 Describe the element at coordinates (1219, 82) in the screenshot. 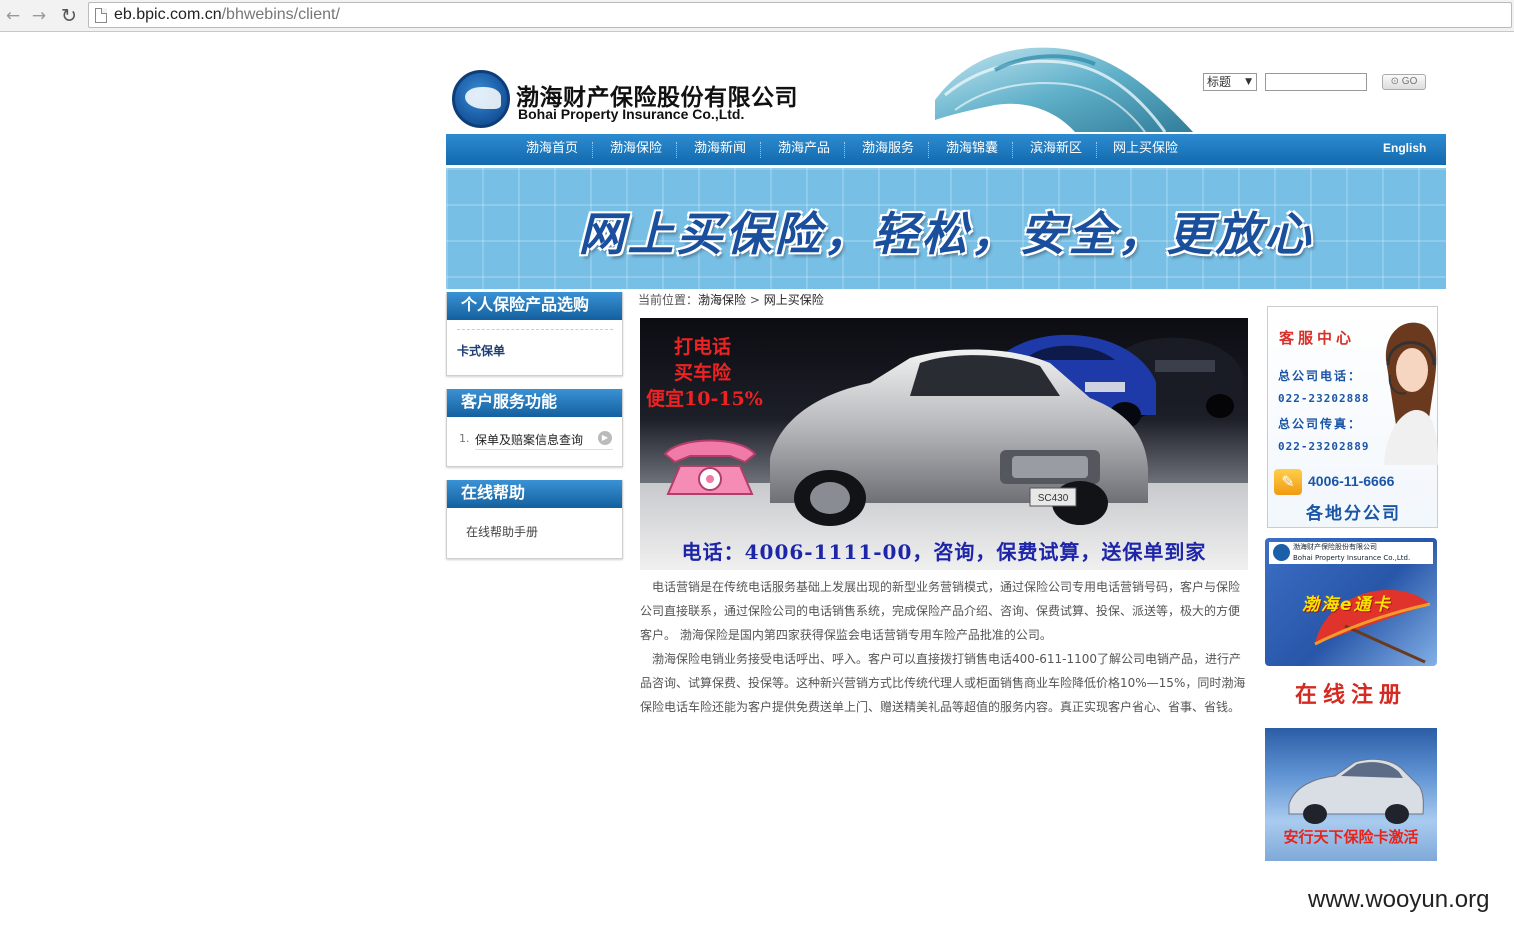

I see `search-select-value: 标题` at that location.